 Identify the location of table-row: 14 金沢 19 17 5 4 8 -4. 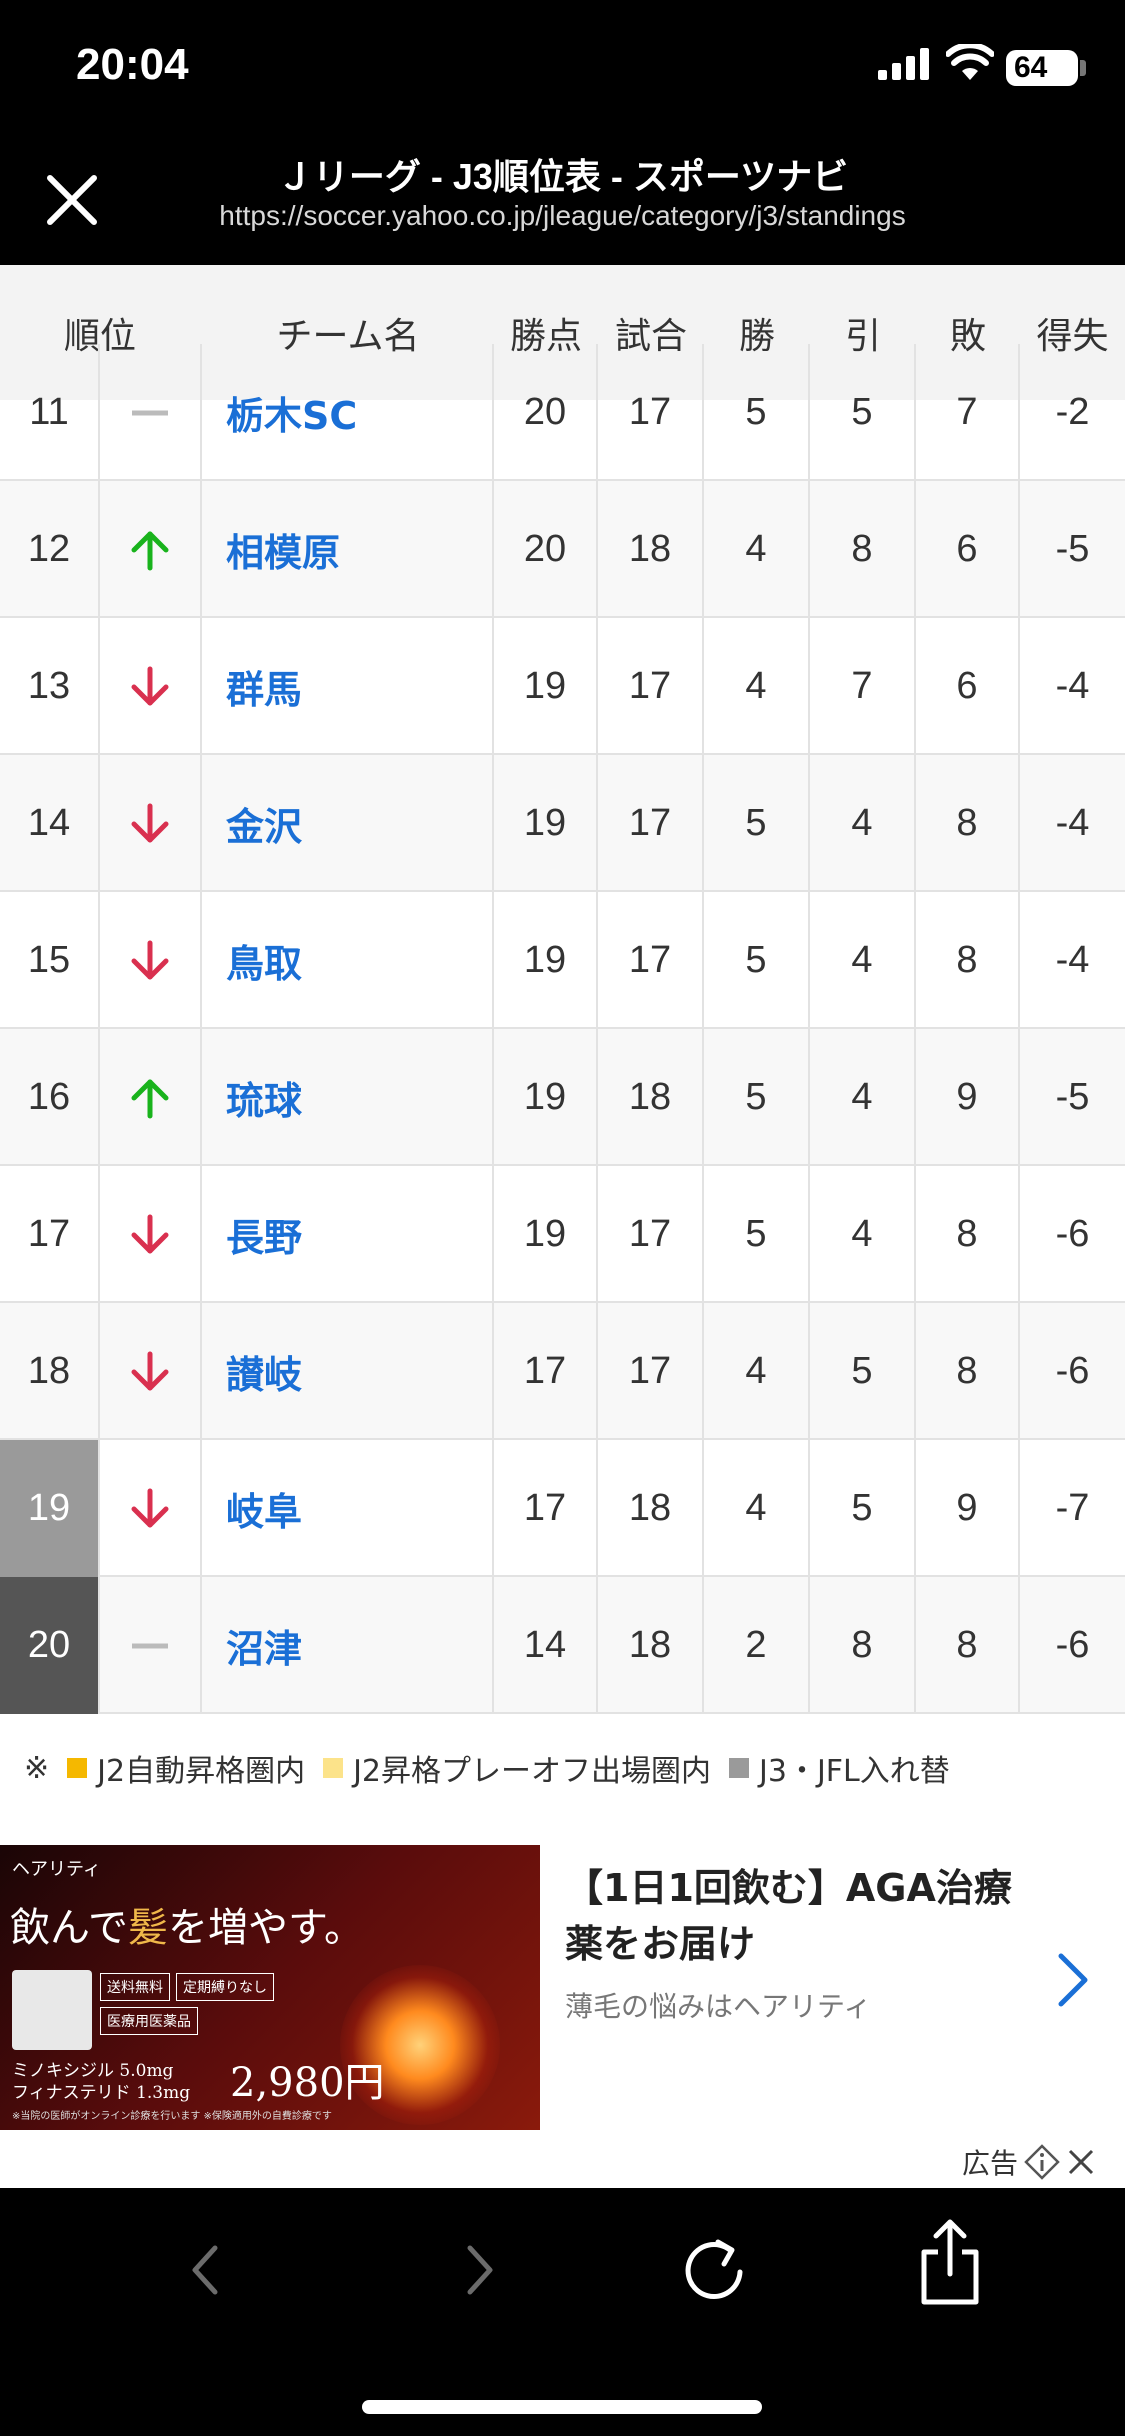
(562, 823).